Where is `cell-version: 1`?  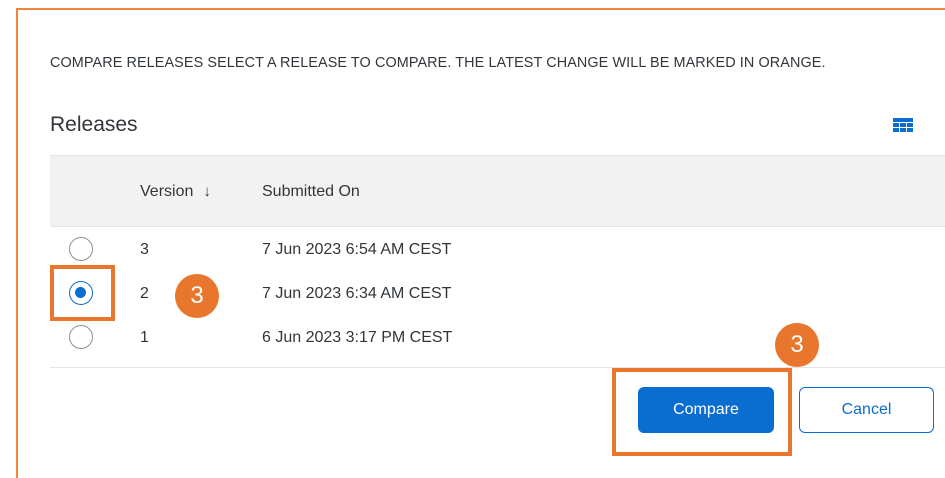
cell-version: 1 is located at coordinates (144, 337).